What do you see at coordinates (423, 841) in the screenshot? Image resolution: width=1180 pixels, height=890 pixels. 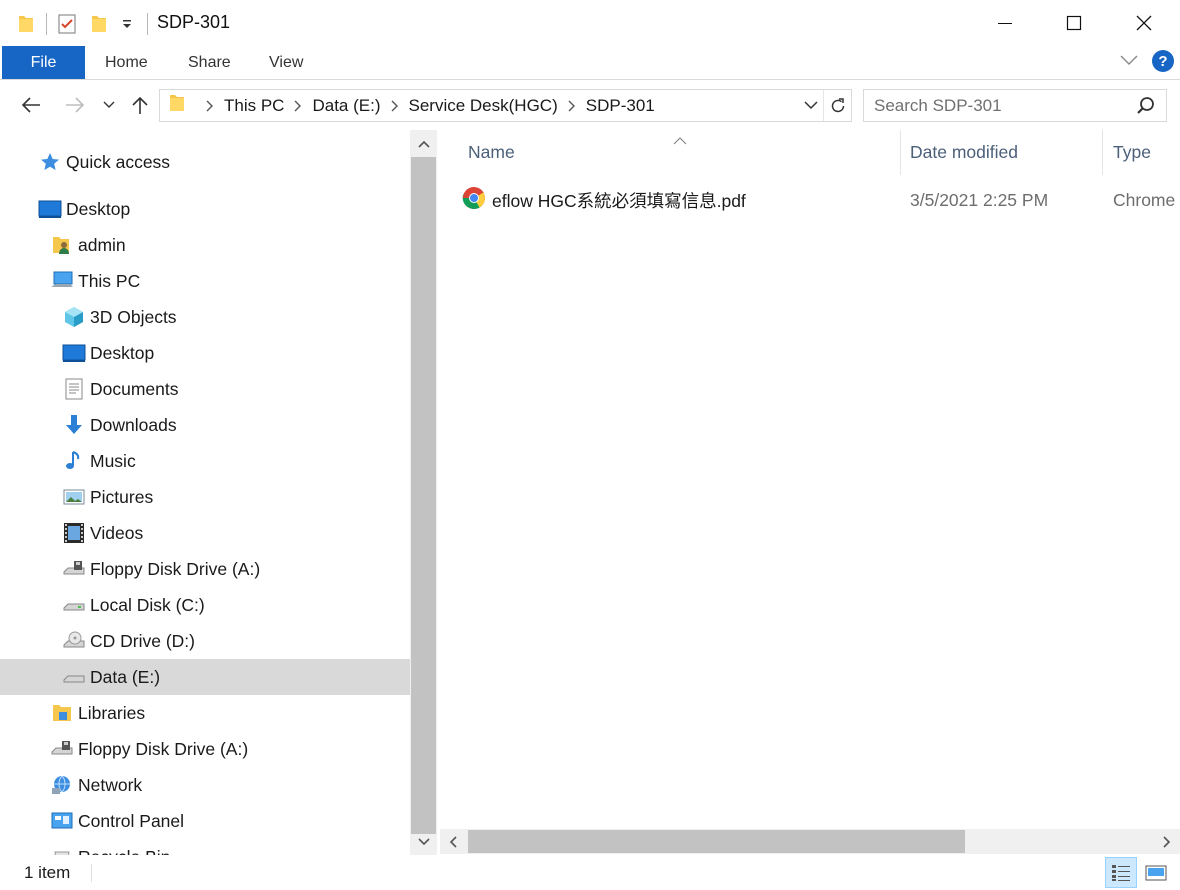 I see `scroll-down-arrow-icon` at bounding box center [423, 841].